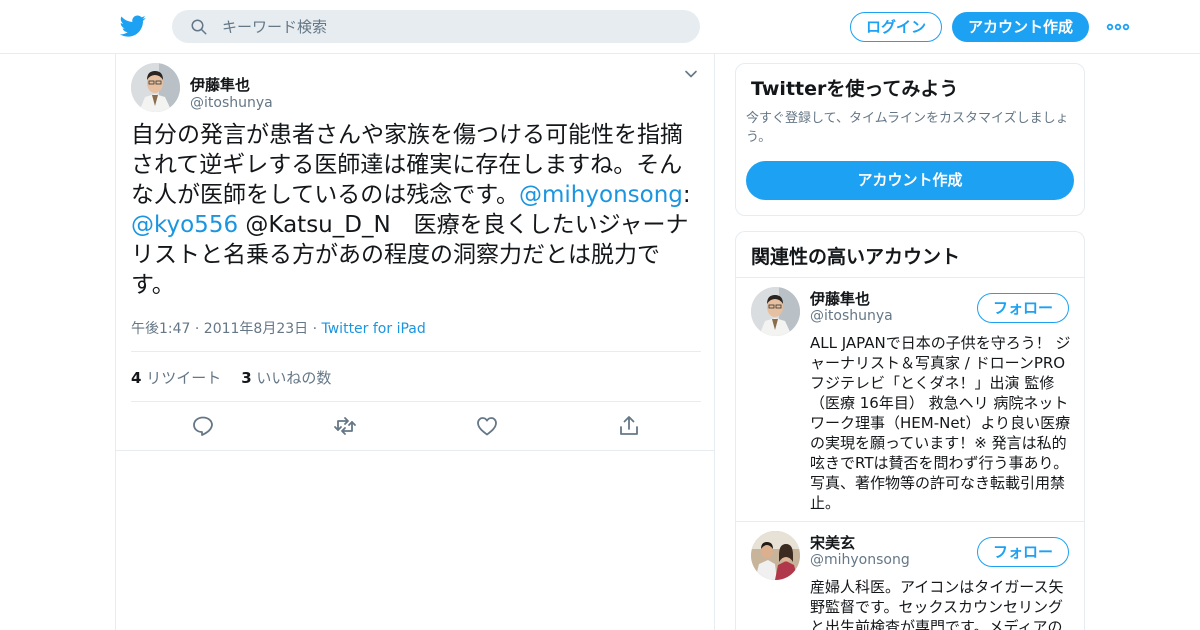 The height and width of the screenshot is (630, 1200). What do you see at coordinates (231, 103) in the screenshot?
I see `tweet-author-handle: @itoshunya` at bounding box center [231, 103].